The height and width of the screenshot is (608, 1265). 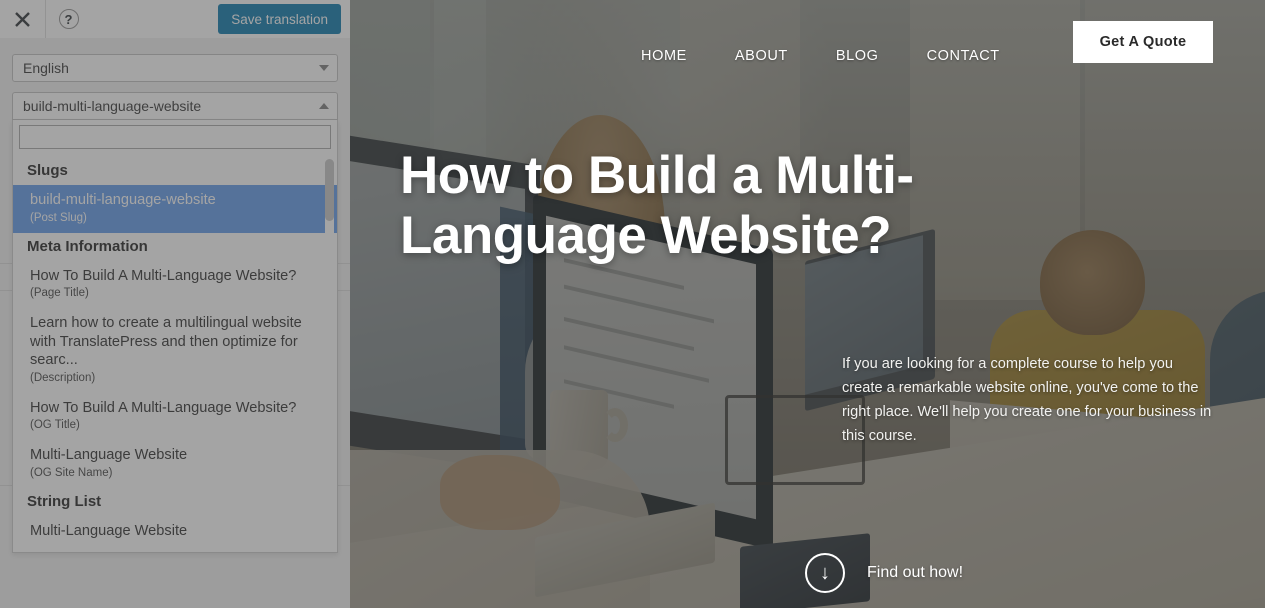 I want to click on dropdown-option: Multi-Language Website, so click(x=175, y=532).